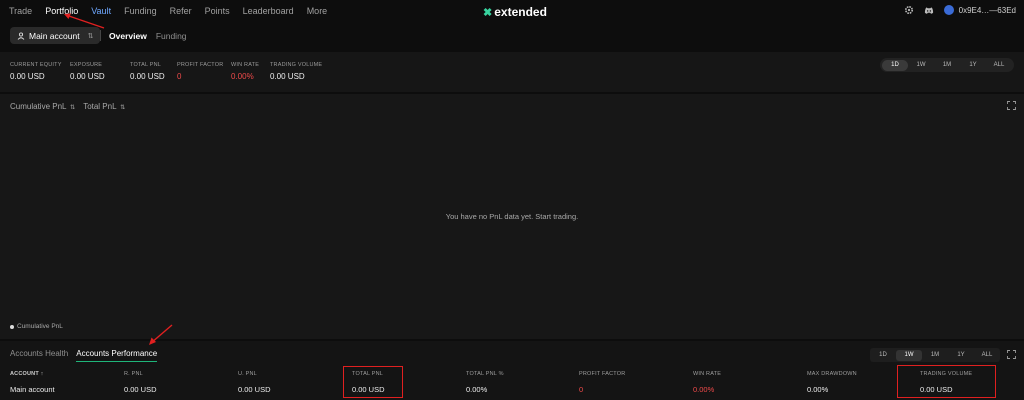  Describe the element at coordinates (12, 326) in the screenshot. I see `legend-dot-icon` at that location.